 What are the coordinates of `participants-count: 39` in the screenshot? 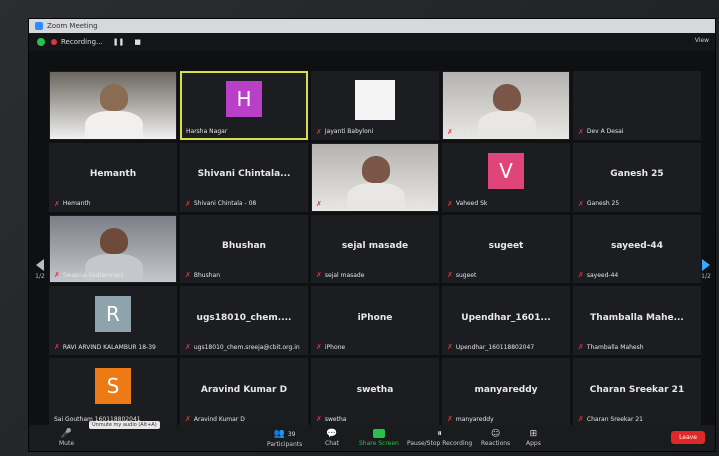 It's located at (291, 434).